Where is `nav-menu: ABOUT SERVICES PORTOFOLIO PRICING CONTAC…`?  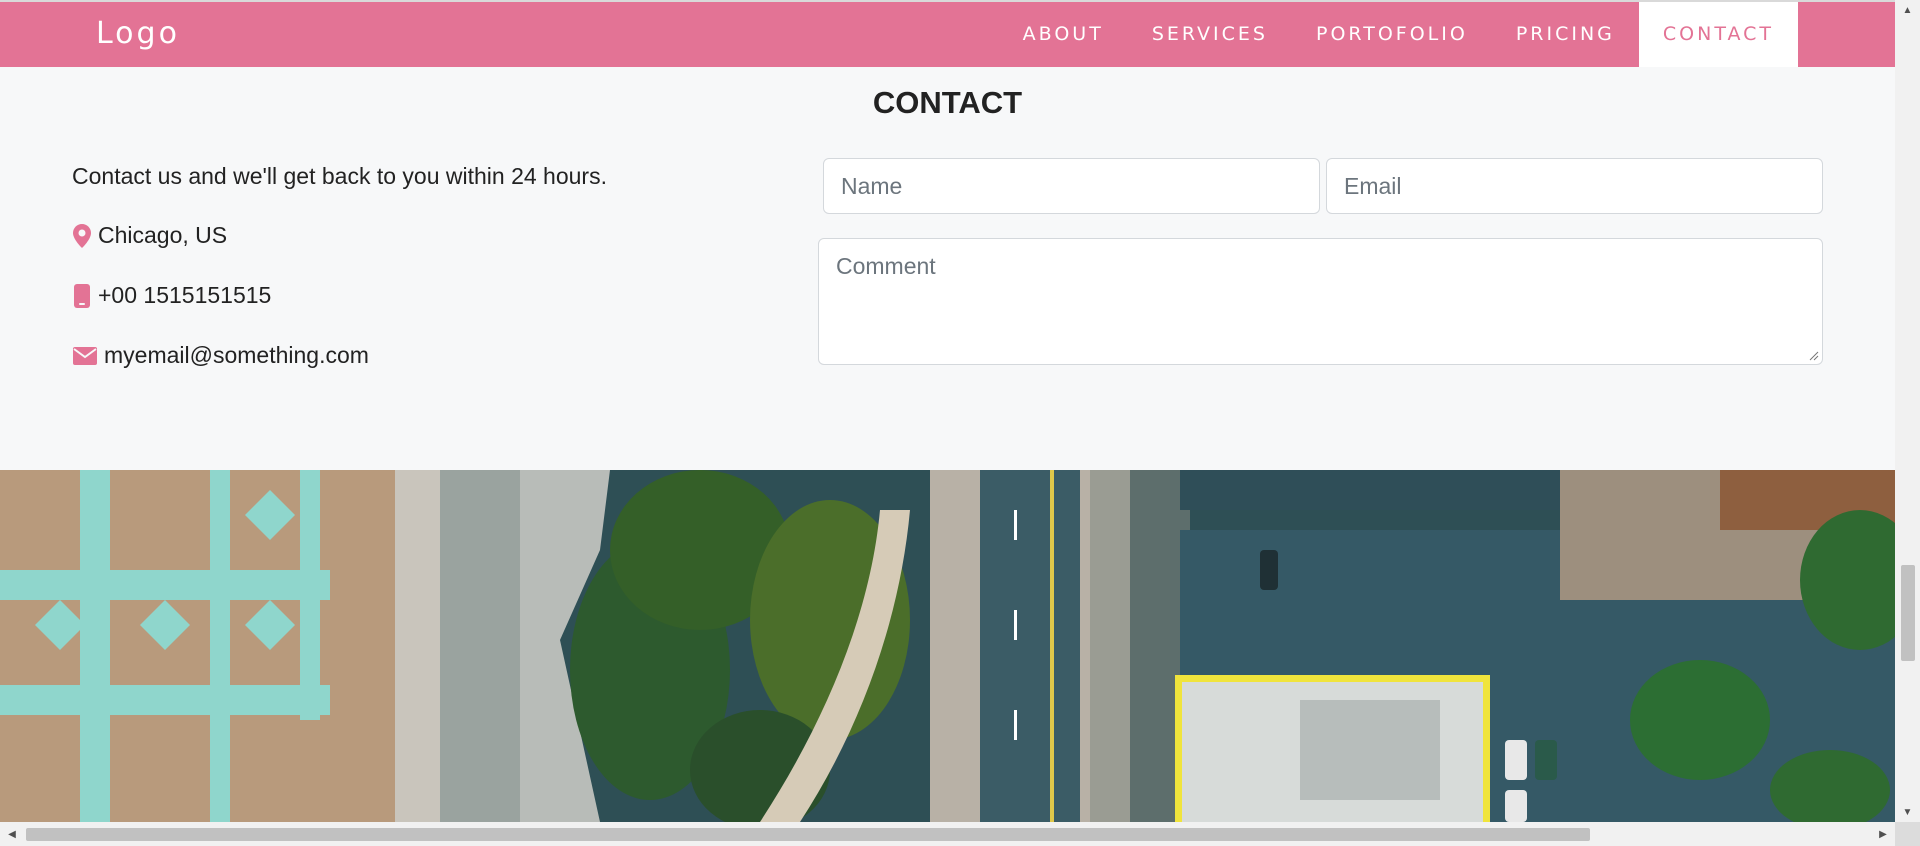 nav-menu: ABOUT SERVICES PORTOFOLIO PRICING CONTAC… is located at coordinates (1398, 34).